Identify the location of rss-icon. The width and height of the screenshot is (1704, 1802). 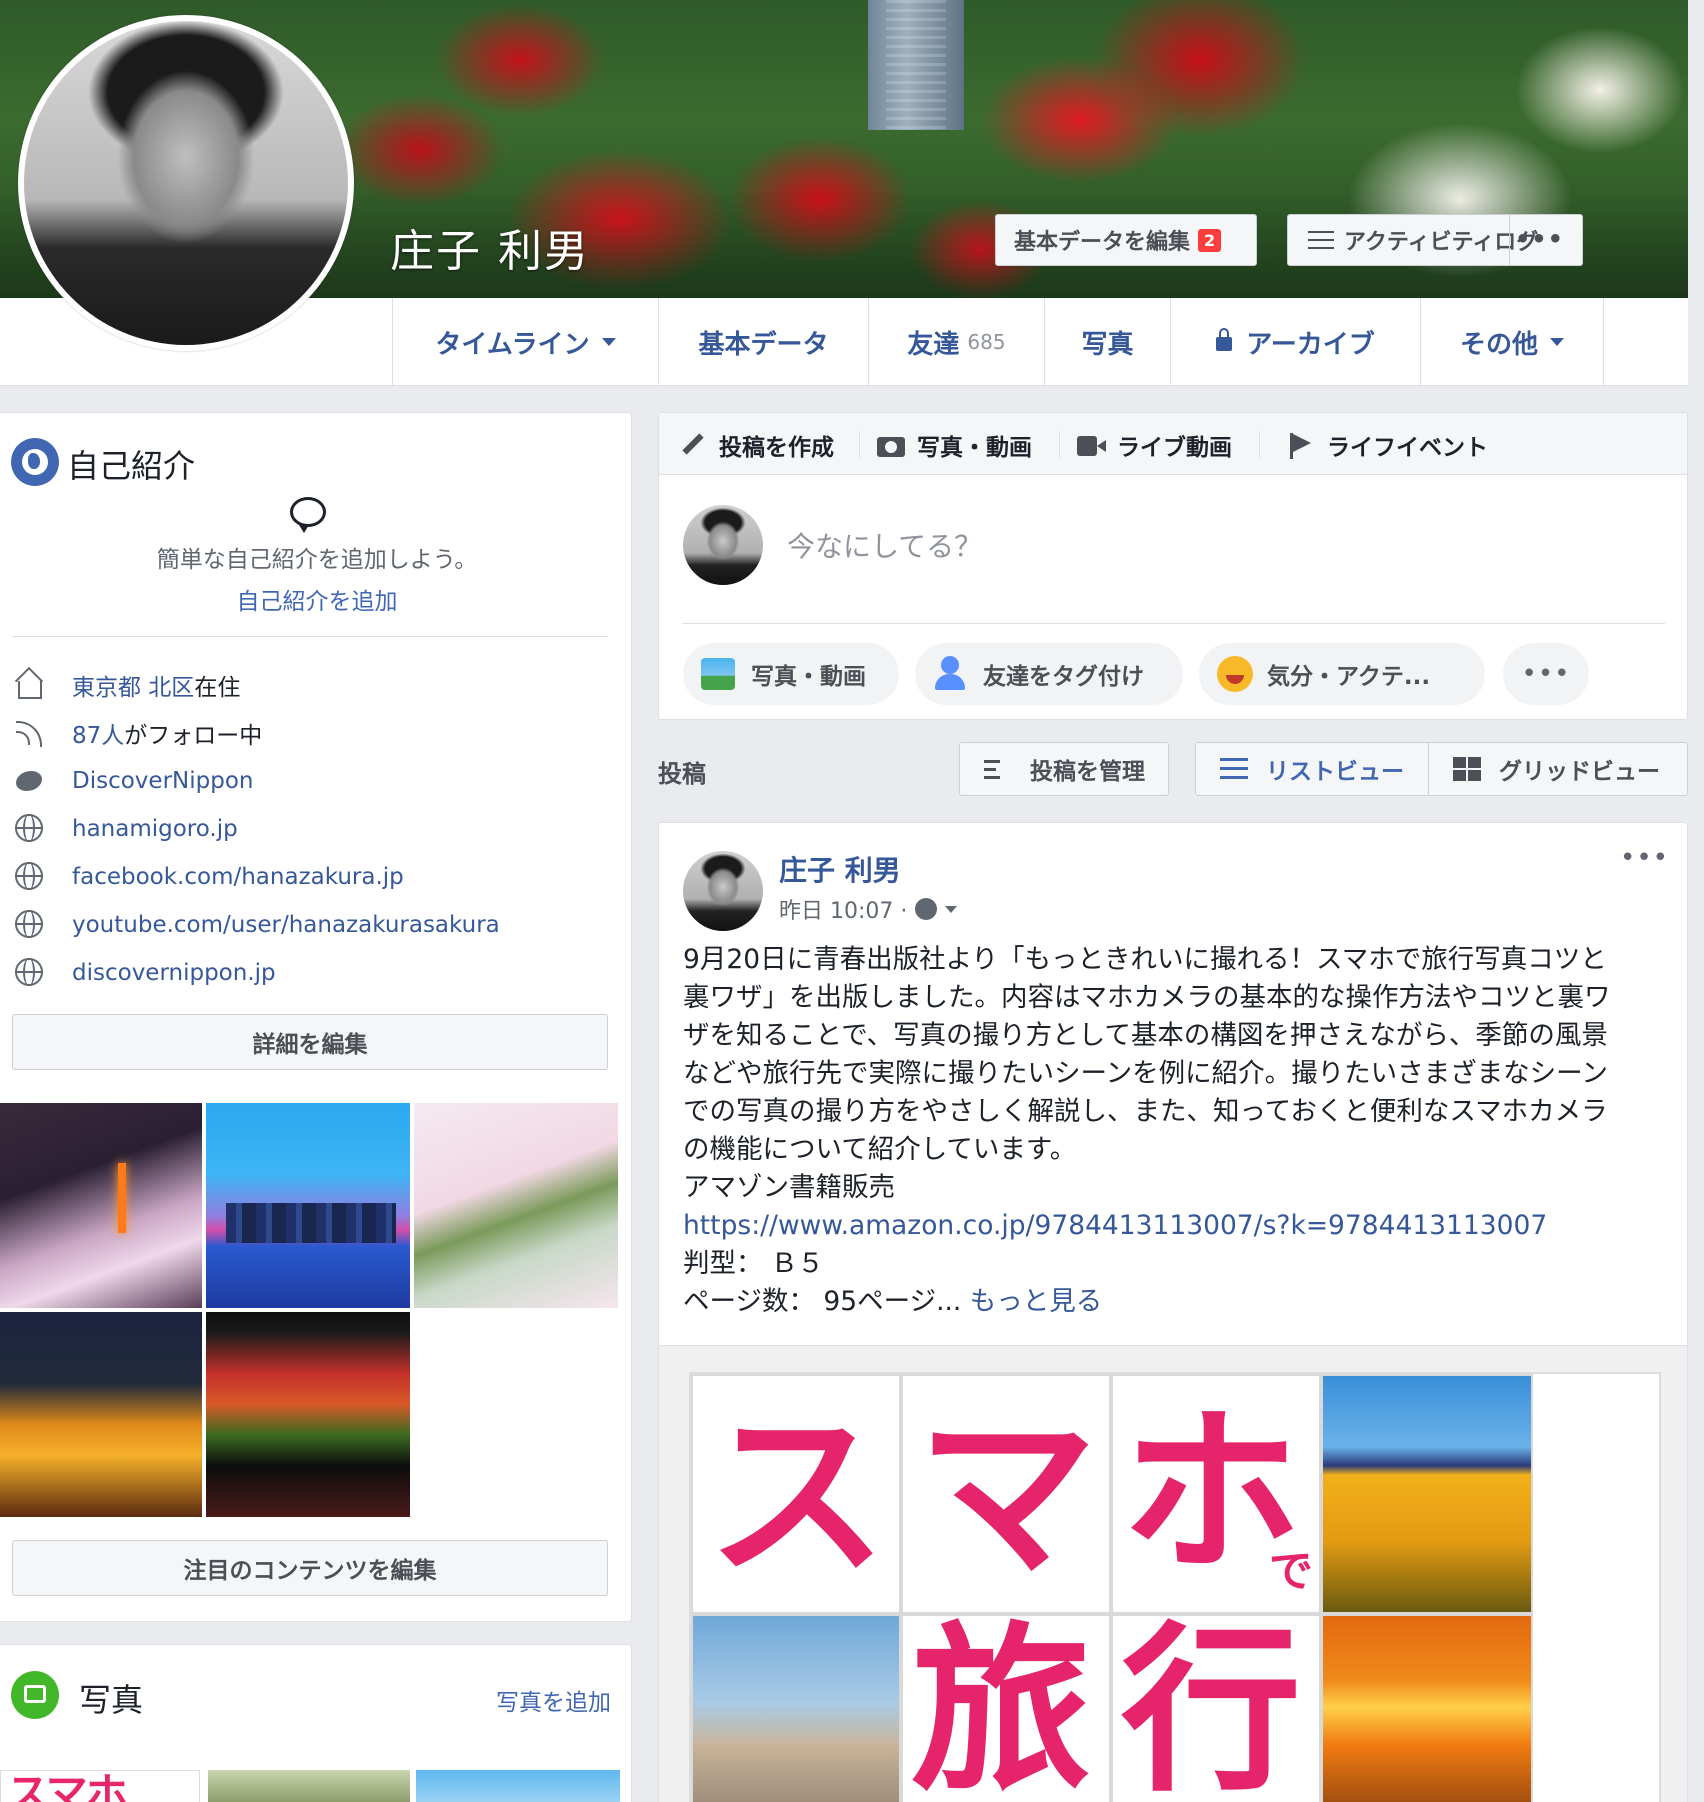
(30, 733).